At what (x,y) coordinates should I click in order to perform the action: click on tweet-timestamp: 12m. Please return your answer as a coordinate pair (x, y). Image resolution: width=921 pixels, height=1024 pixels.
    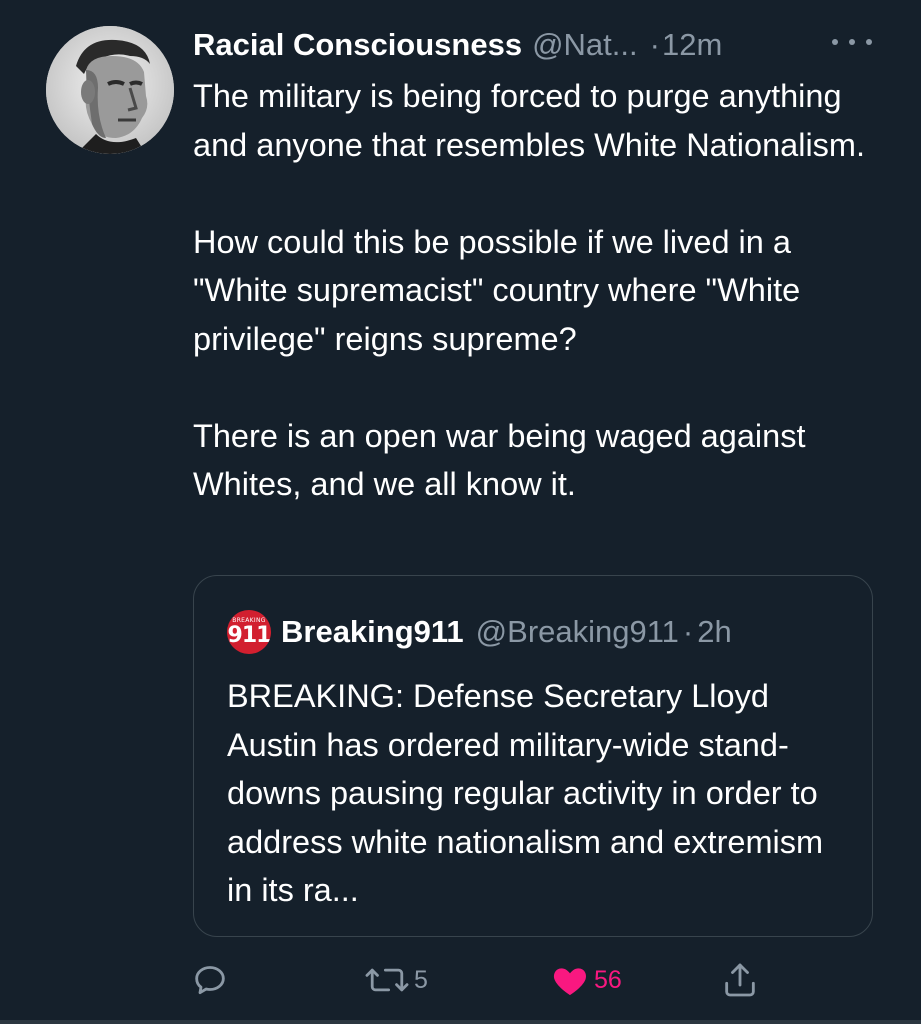
    Looking at the image, I should click on (692, 45).